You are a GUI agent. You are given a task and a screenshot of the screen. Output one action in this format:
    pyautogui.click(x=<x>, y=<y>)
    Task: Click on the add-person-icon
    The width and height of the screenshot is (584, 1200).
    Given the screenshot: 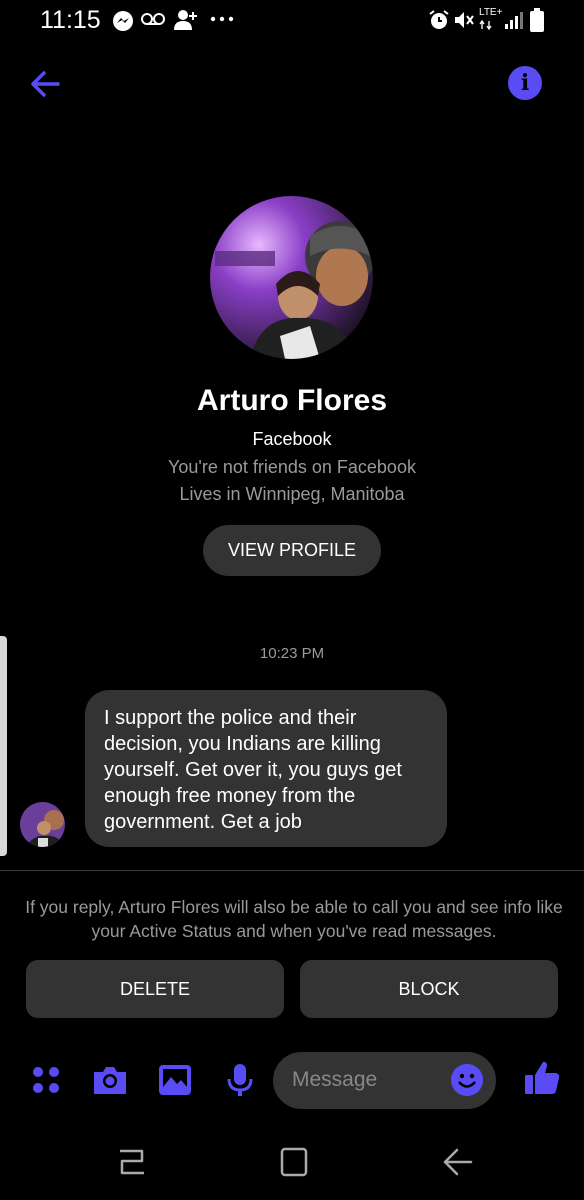 What is the action you would take?
    pyautogui.click(x=185, y=20)
    